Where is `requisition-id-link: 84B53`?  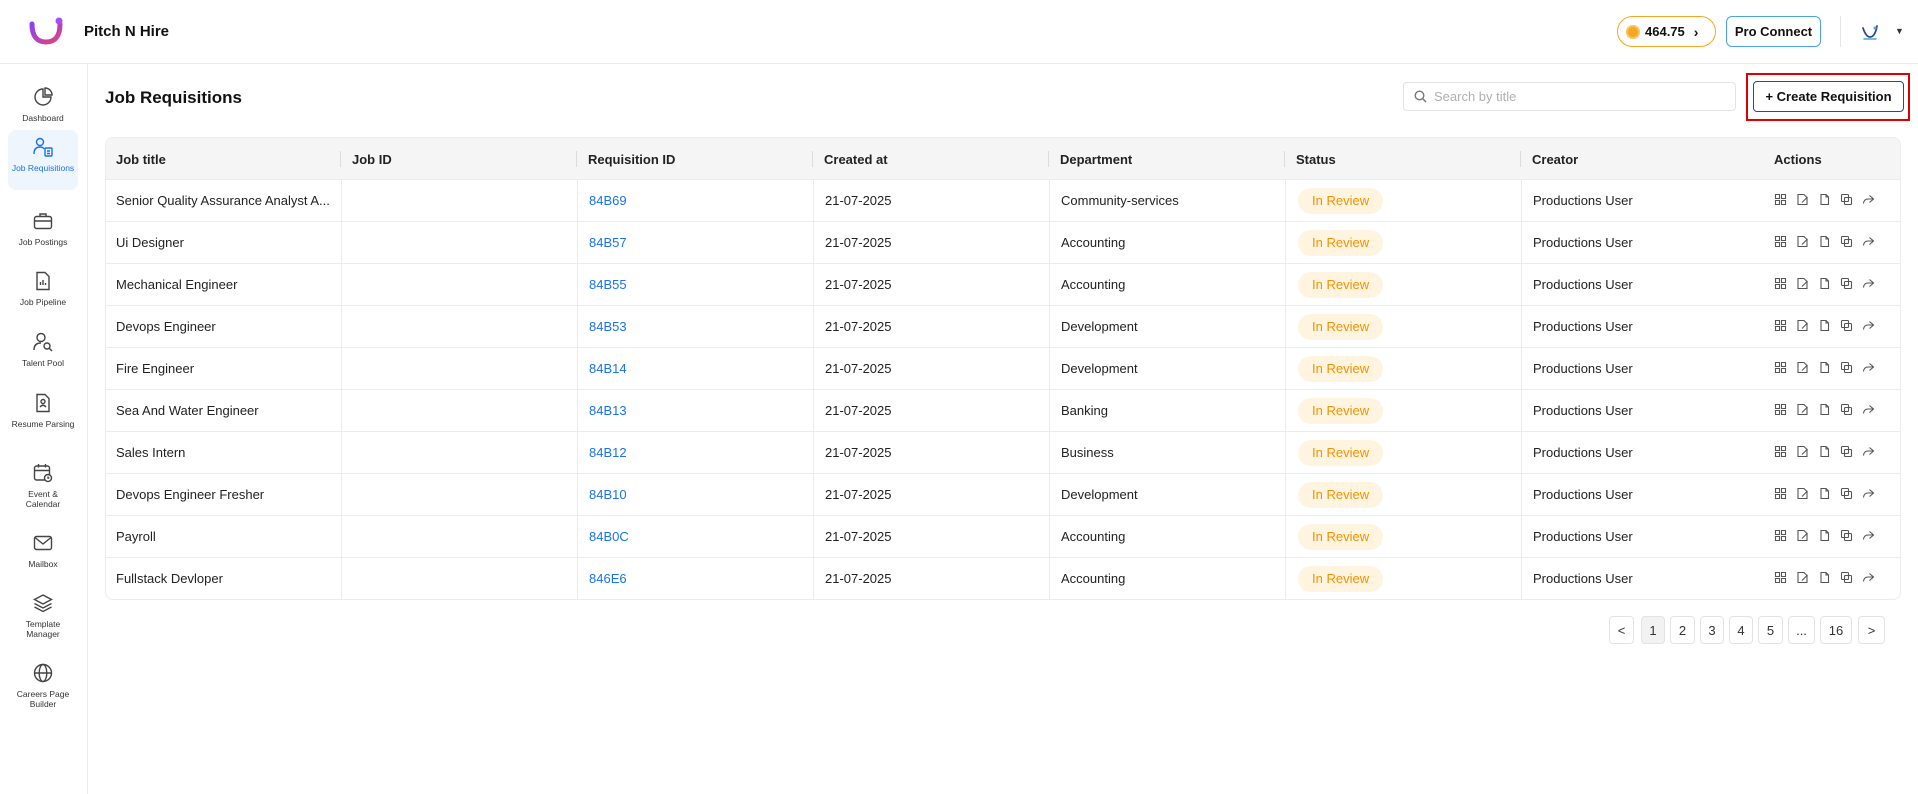 requisition-id-link: 84B53 is located at coordinates (608, 326).